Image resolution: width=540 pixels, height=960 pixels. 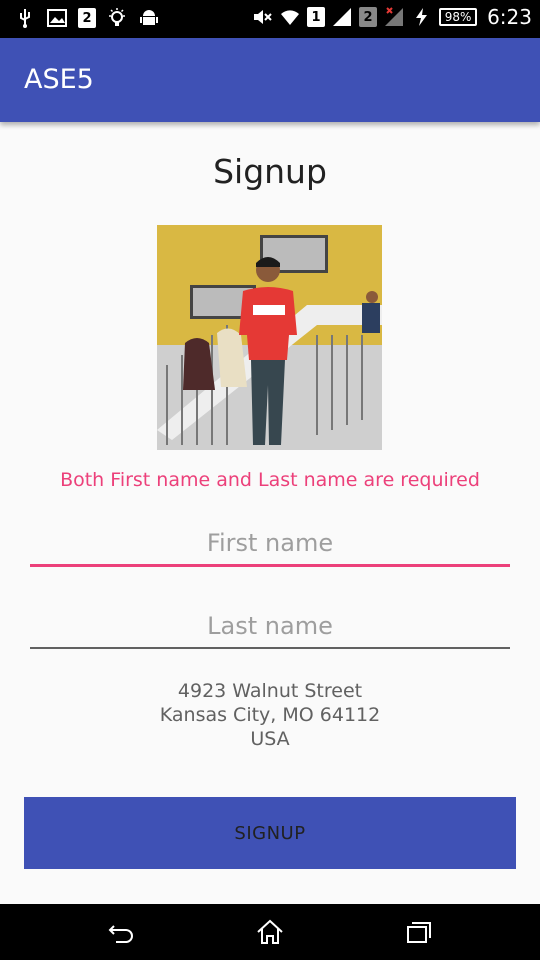 I want to click on sim2-label: 2, so click(x=368, y=17).